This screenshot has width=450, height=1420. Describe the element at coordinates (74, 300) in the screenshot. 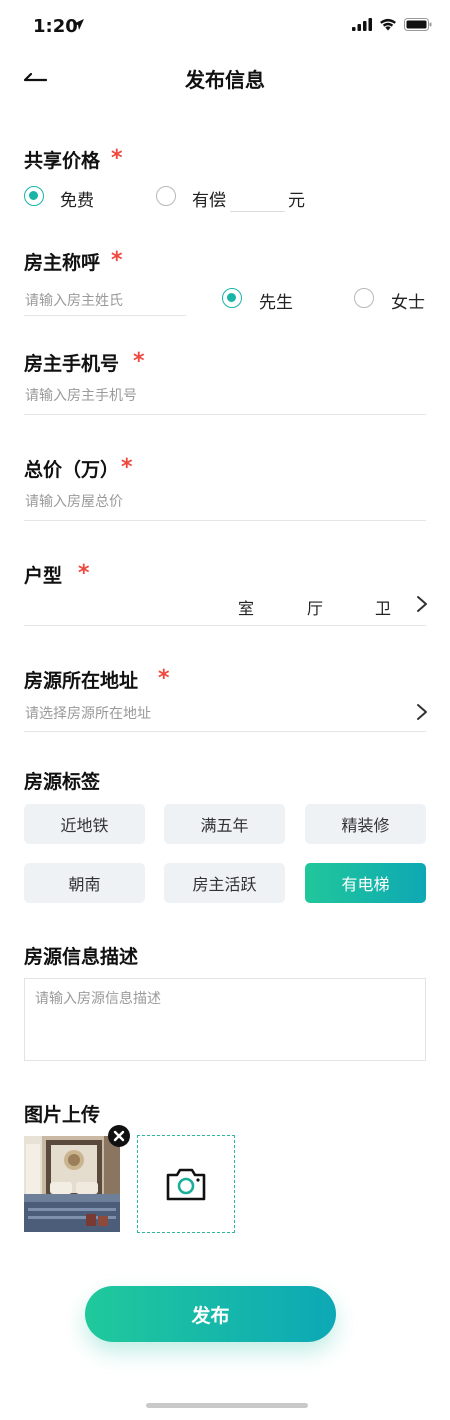

I see `owner-surname-input: 请输入房主姓氏` at that location.